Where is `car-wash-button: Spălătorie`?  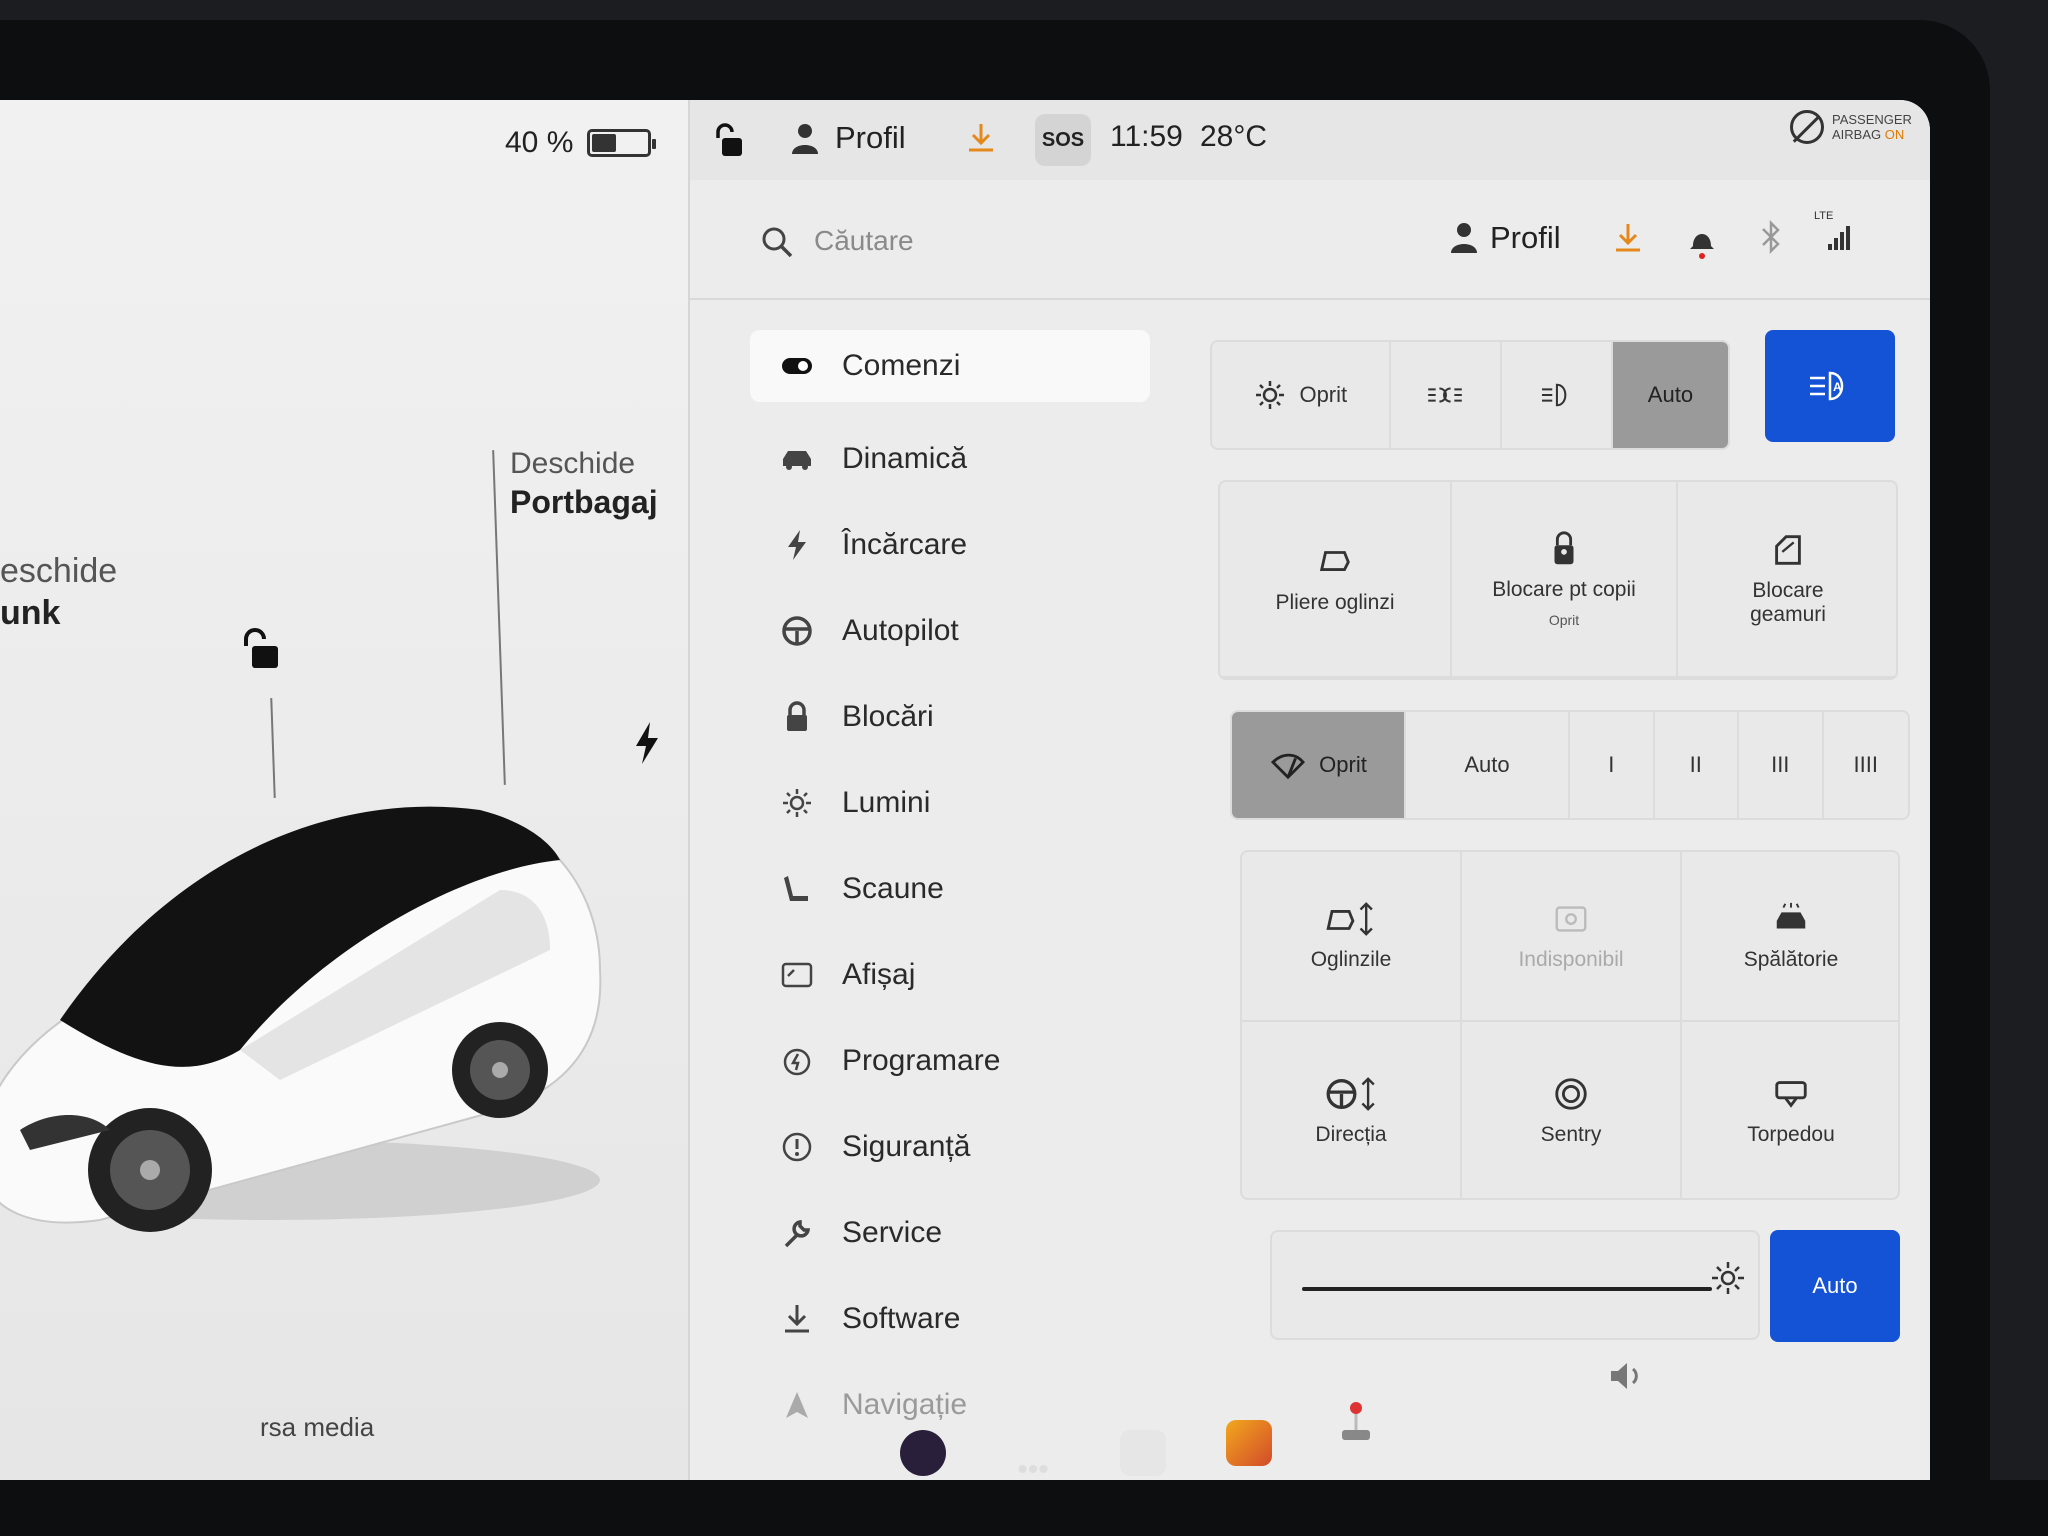
car-wash-button: Spălătorie is located at coordinates (1790, 937).